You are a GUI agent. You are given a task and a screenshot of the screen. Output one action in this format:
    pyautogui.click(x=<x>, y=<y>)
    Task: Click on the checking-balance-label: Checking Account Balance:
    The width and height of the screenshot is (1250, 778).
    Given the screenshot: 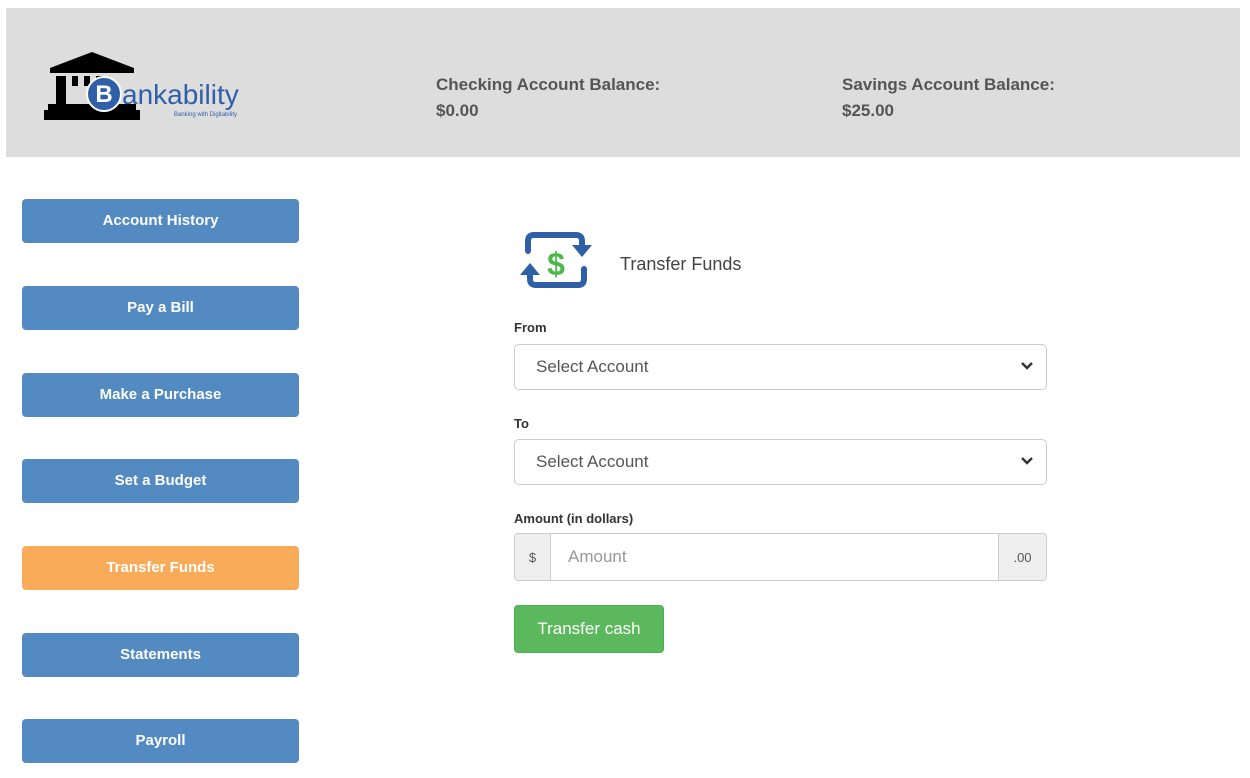 What is the action you would take?
    pyautogui.click(x=548, y=84)
    